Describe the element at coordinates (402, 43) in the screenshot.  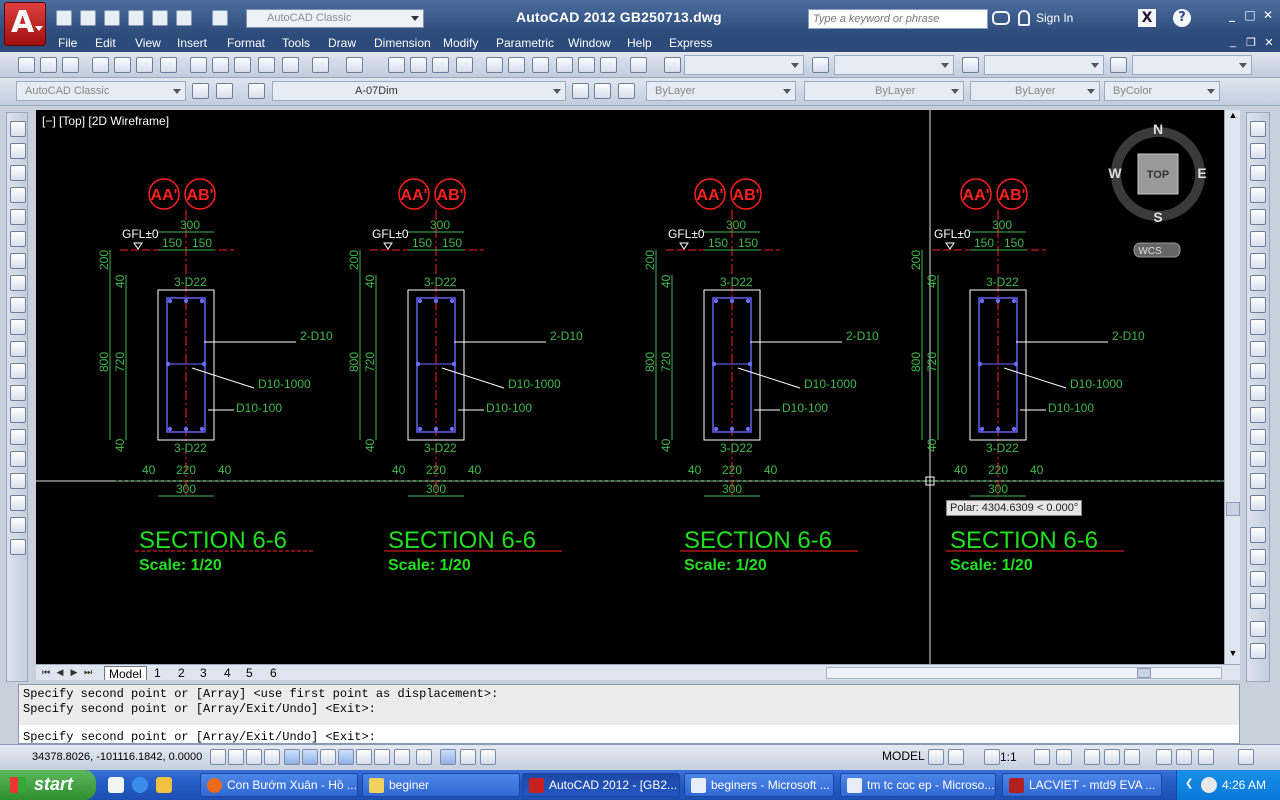
I see `menu-dimension: Dimension` at that location.